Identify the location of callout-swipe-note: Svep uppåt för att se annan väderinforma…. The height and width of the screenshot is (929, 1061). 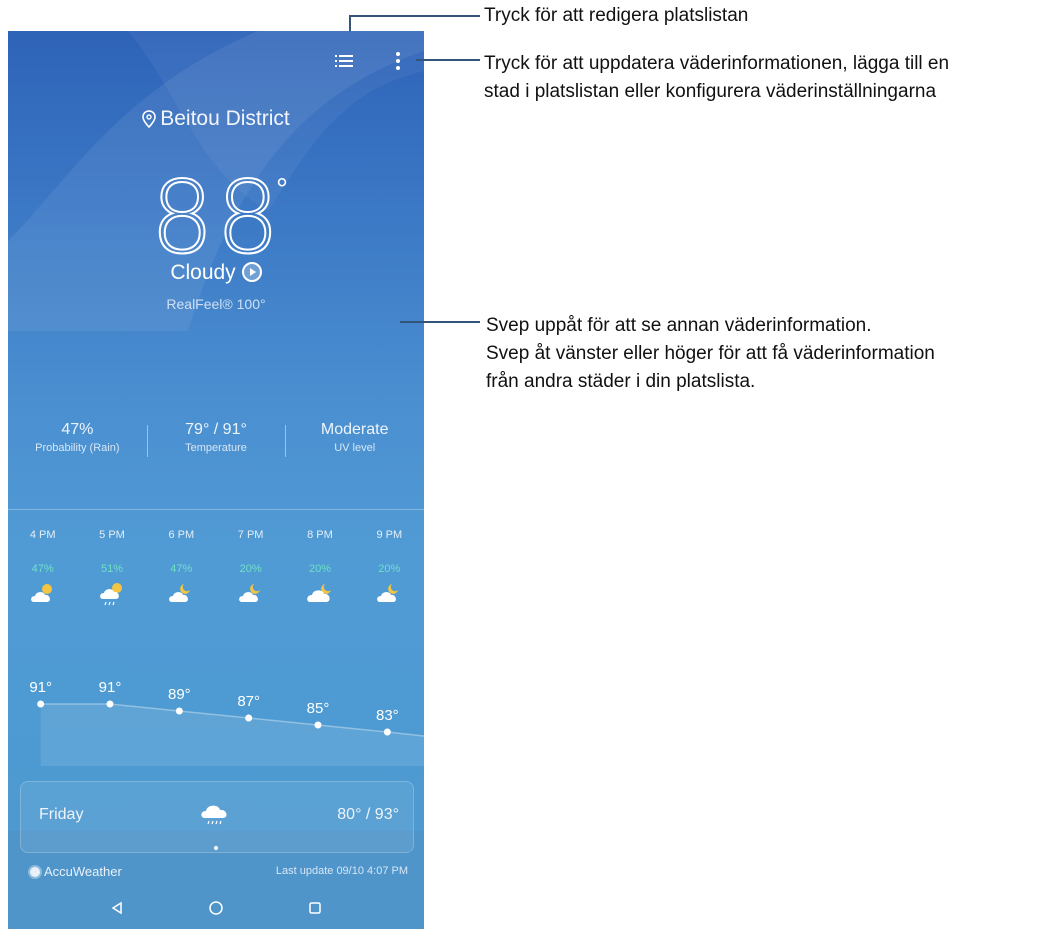
(710, 354).